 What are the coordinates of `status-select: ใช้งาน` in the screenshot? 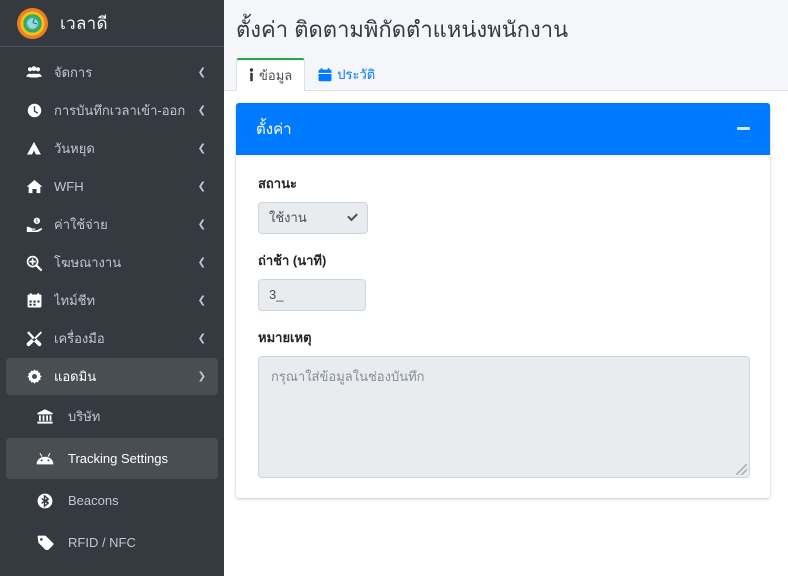 It's located at (313, 217).